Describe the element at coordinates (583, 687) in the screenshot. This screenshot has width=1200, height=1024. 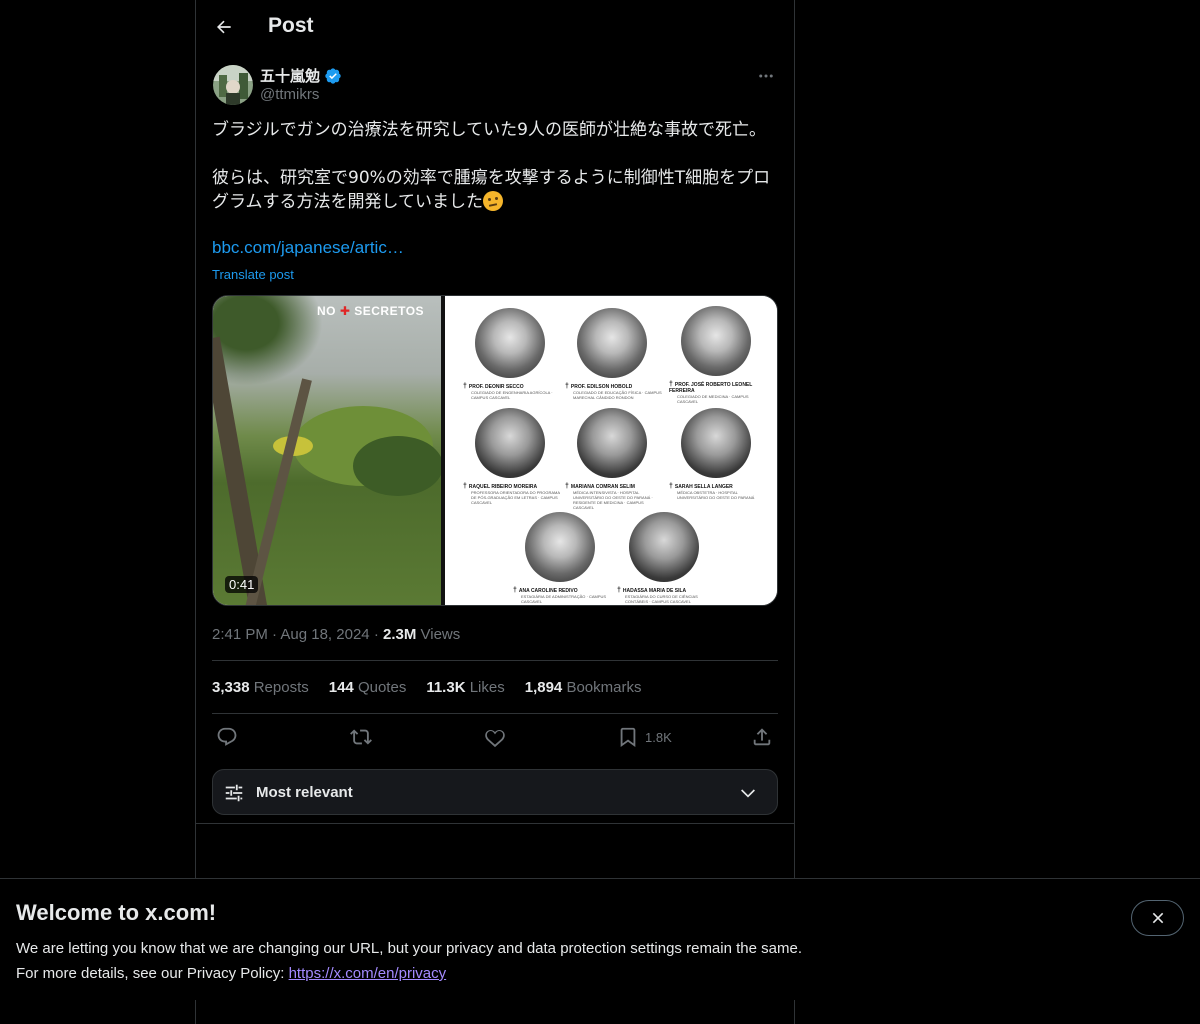
I see `bookmarks-stat: 1,894 Bookmarks` at that location.